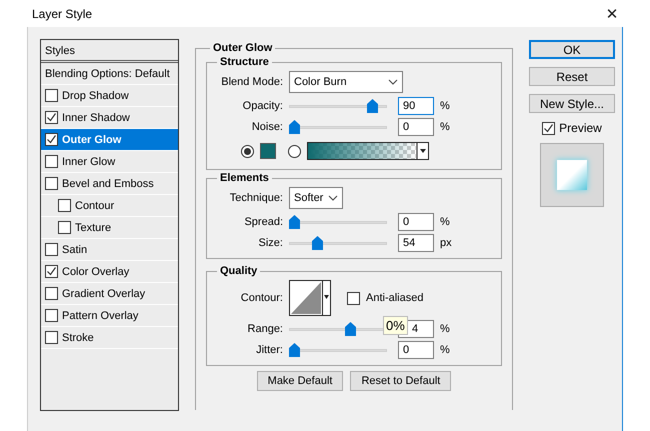 This screenshot has width=650, height=431. What do you see at coordinates (75, 250) in the screenshot?
I see `style-label: Satin` at bounding box center [75, 250].